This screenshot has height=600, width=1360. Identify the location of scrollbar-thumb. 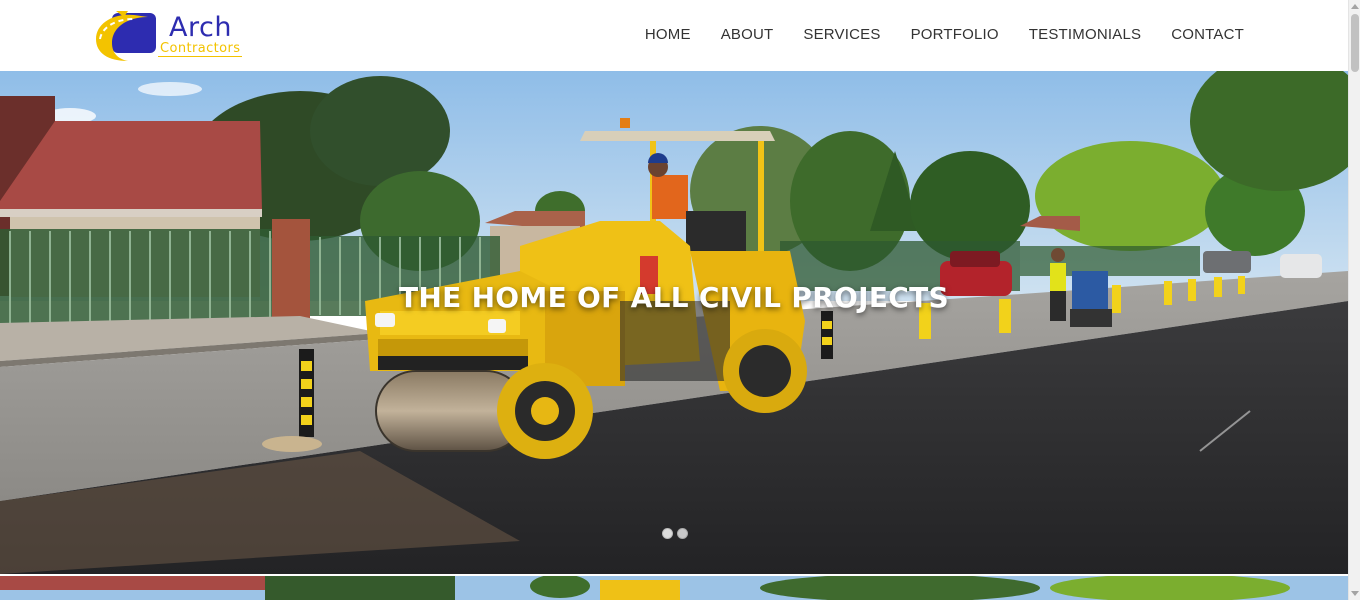
(1355, 43).